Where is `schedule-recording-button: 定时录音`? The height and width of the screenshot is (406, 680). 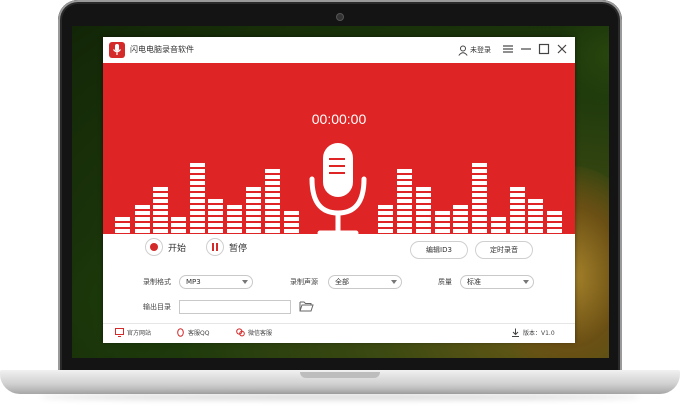
schedule-recording-button: 定时录音 is located at coordinates (504, 250).